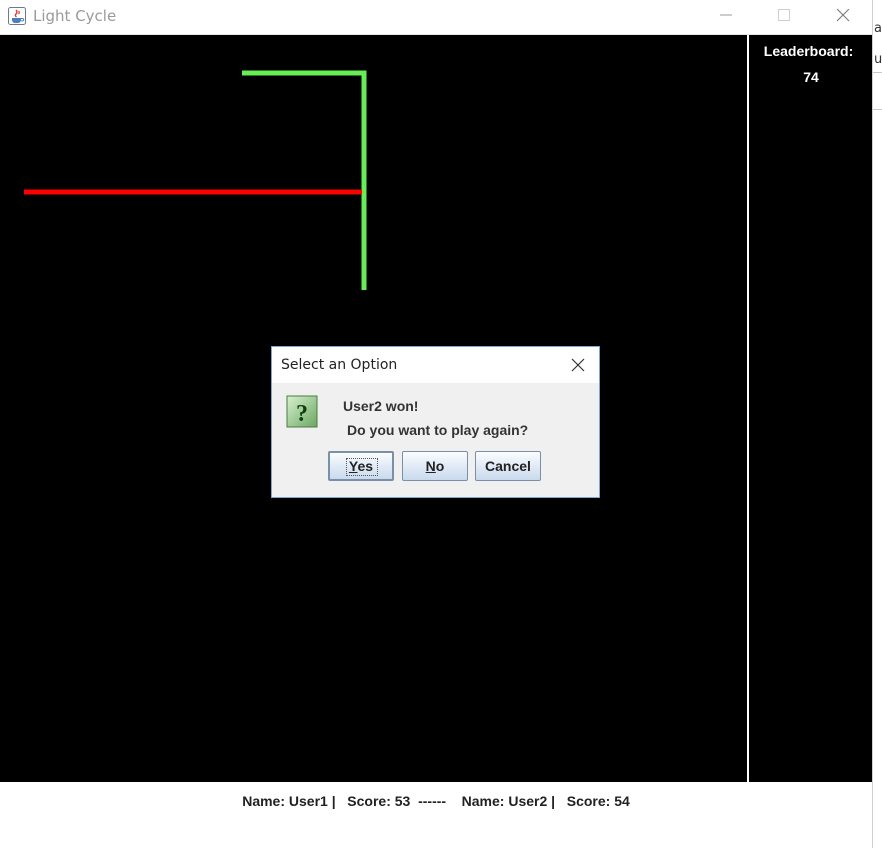 This screenshot has width=882, height=848. Describe the element at coordinates (508, 466) in the screenshot. I see `cancel-button: Cancel` at that location.